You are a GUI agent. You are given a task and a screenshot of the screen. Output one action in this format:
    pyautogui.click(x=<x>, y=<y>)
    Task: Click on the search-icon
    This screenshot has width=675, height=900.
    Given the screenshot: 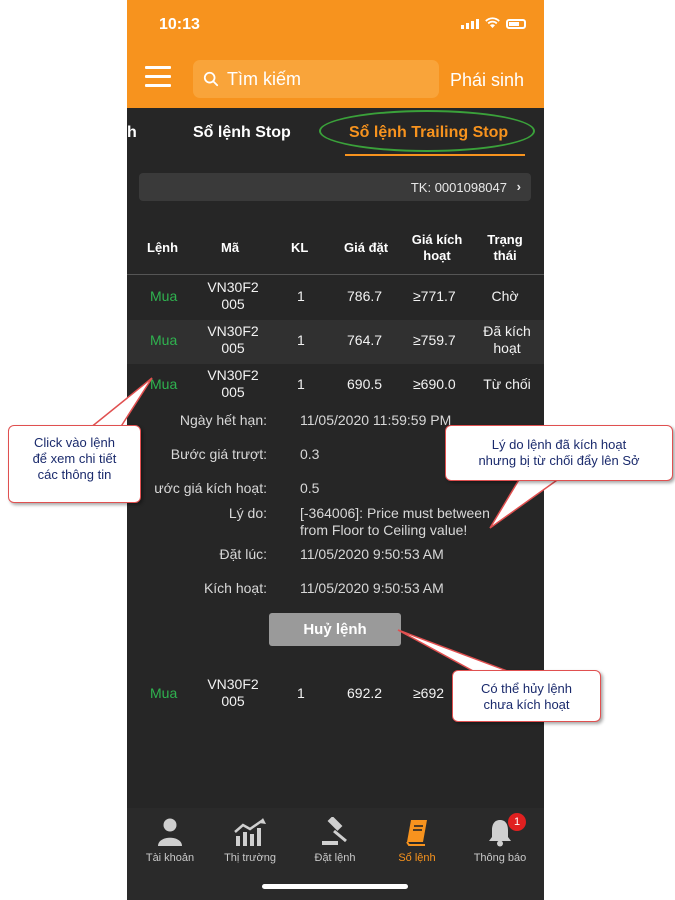 What is the action you would take?
    pyautogui.click(x=211, y=79)
    